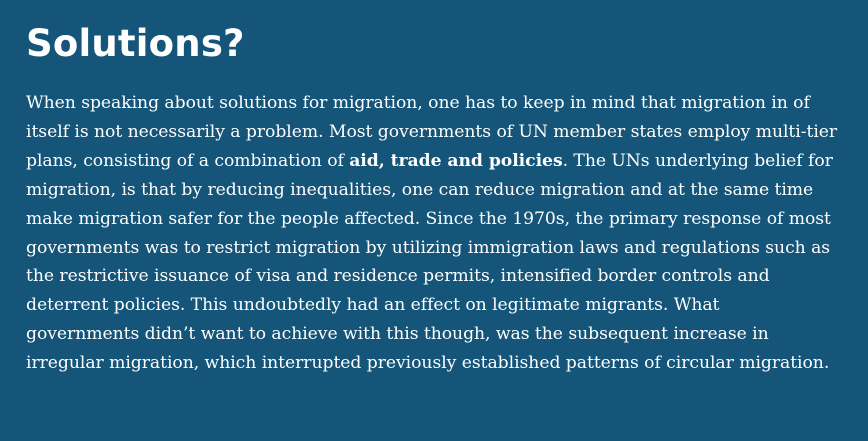  I want to click on paragraph-emphasis-text: aid, trade and policies, so click(456, 160).